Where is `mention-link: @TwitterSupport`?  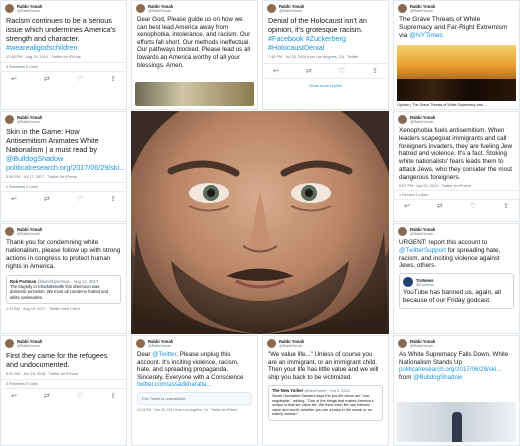 mention-link: @TwitterSupport is located at coordinates (422, 250).